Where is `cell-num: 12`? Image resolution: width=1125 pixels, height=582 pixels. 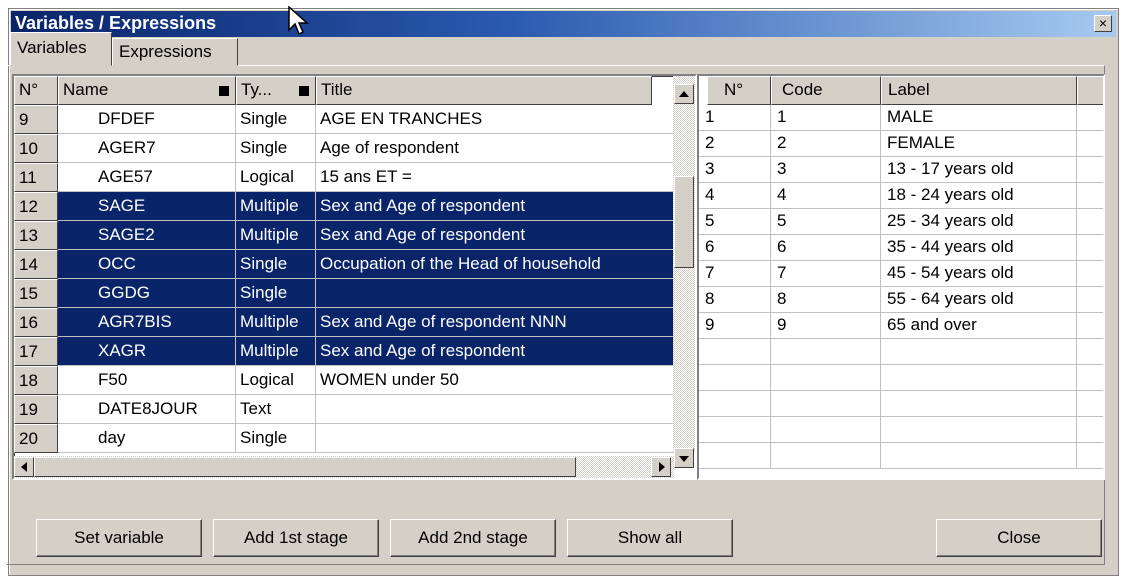
cell-num: 12 is located at coordinates (36, 206).